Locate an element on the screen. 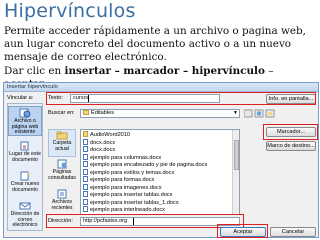 The height and width of the screenshot is (240, 320). file-name: AudioWord2010 is located at coordinates (110, 135).